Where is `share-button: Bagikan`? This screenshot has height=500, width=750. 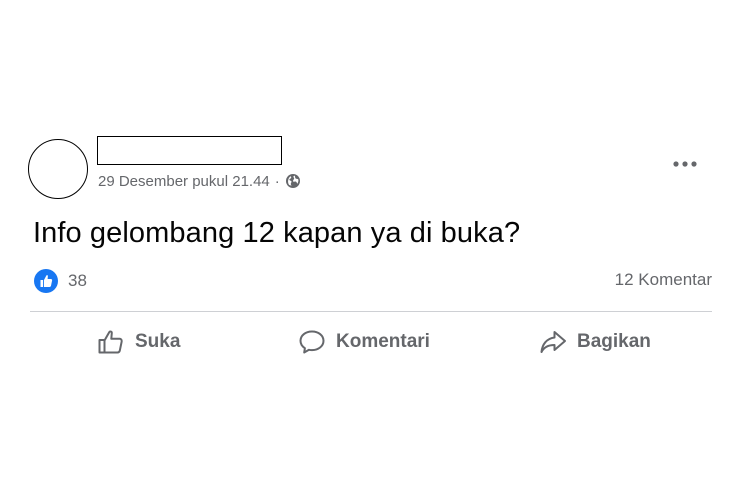 share-button: Bagikan is located at coordinates (595, 342).